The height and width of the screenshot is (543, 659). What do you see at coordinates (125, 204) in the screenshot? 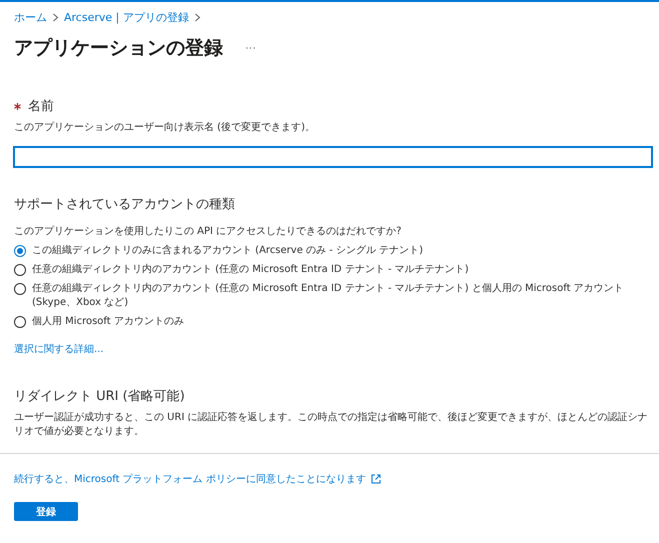
I see `section-heading: サポートされているアカウントの種類` at bounding box center [125, 204].